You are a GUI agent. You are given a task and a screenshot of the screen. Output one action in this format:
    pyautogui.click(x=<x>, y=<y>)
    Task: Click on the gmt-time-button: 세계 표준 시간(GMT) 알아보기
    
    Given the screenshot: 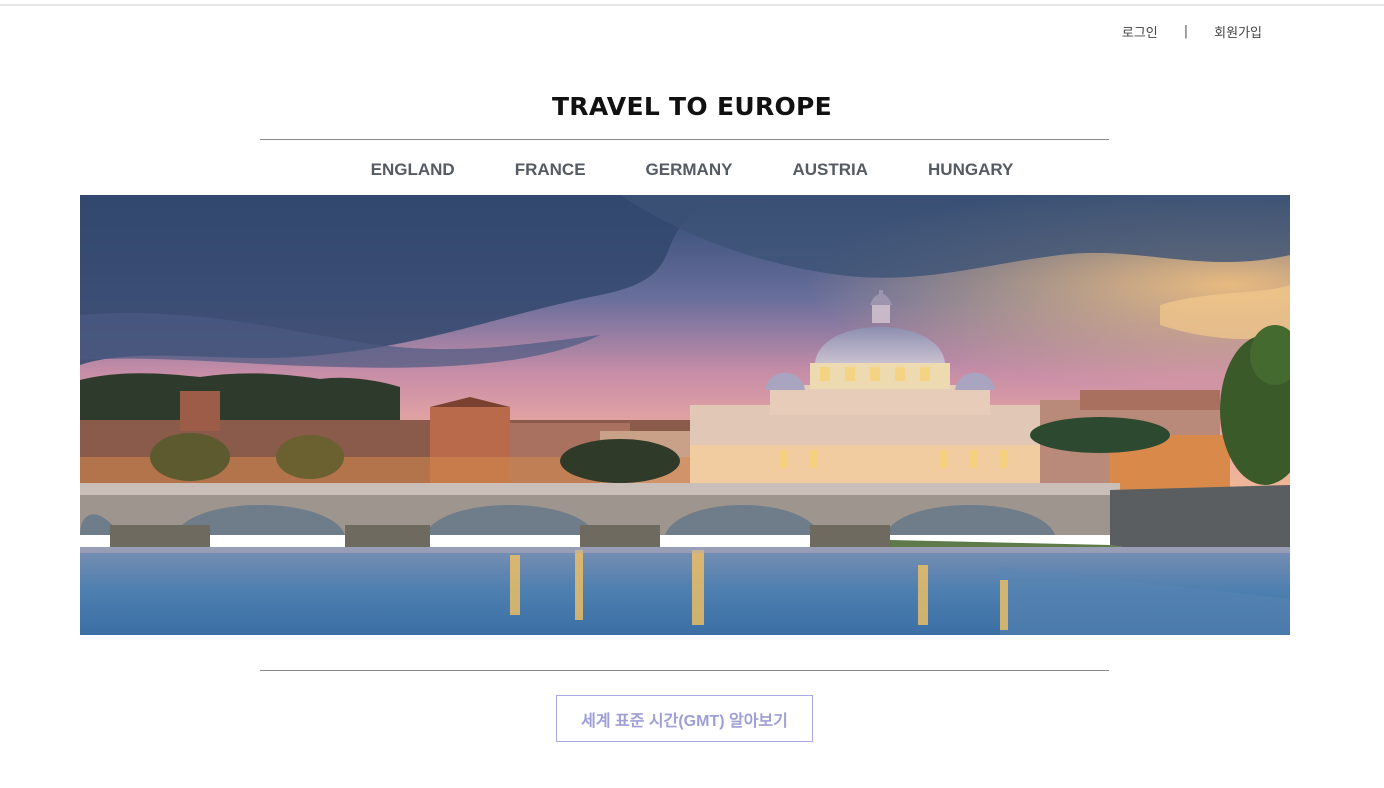 What is the action you would take?
    pyautogui.click(x=684, y=718)
    